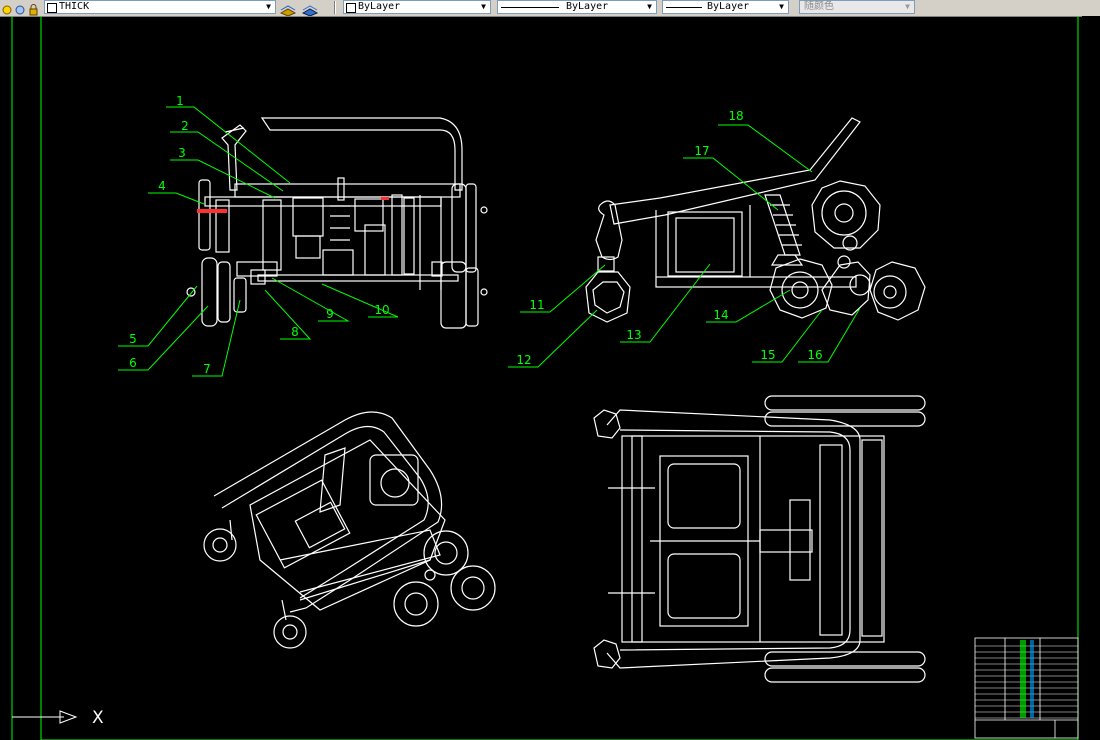  What do you see at coordinates (335, 7) in the screenshot?
I see `toolbar-separator` at bounding box center [335, 7].